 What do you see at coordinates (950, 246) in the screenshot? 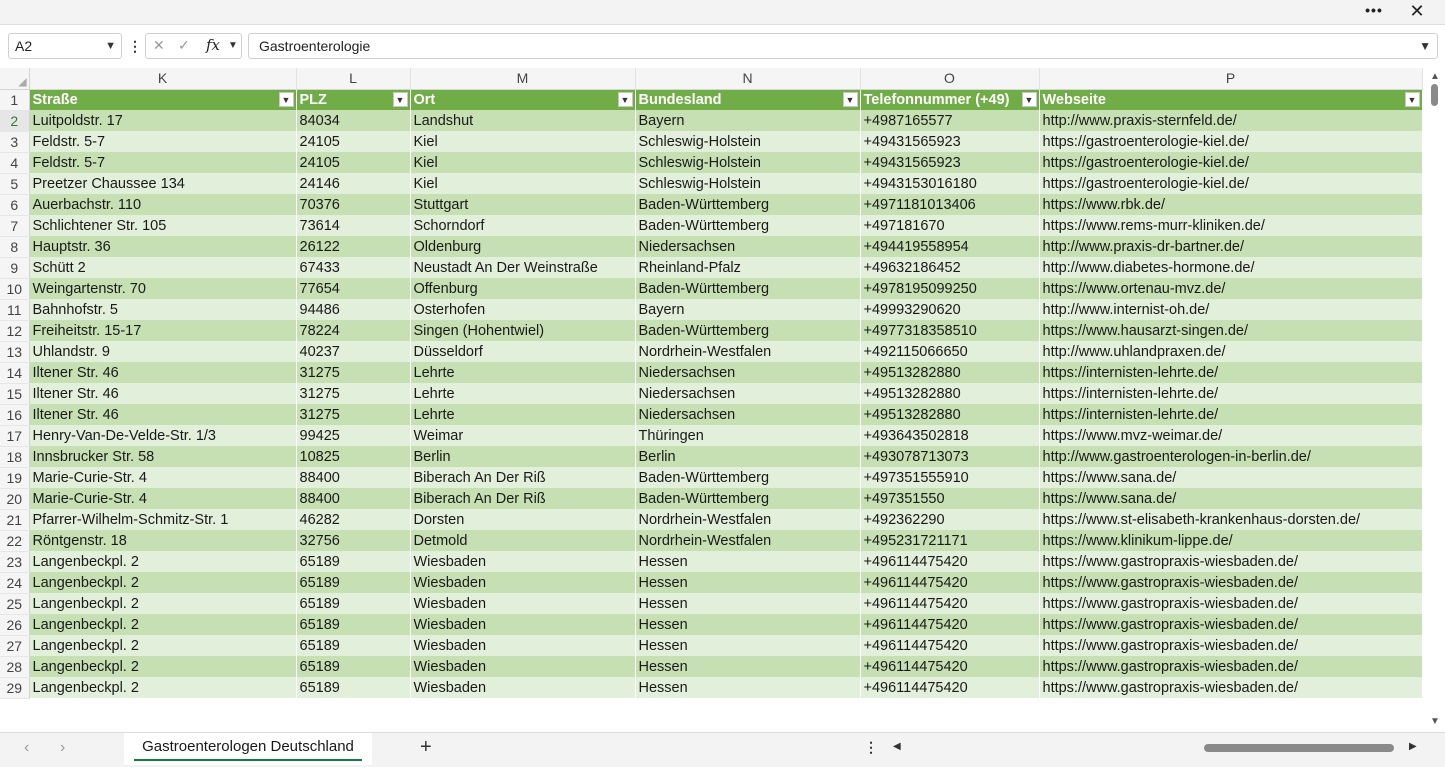
I see `cell: +494419558954` at bounding box center [950, 246].